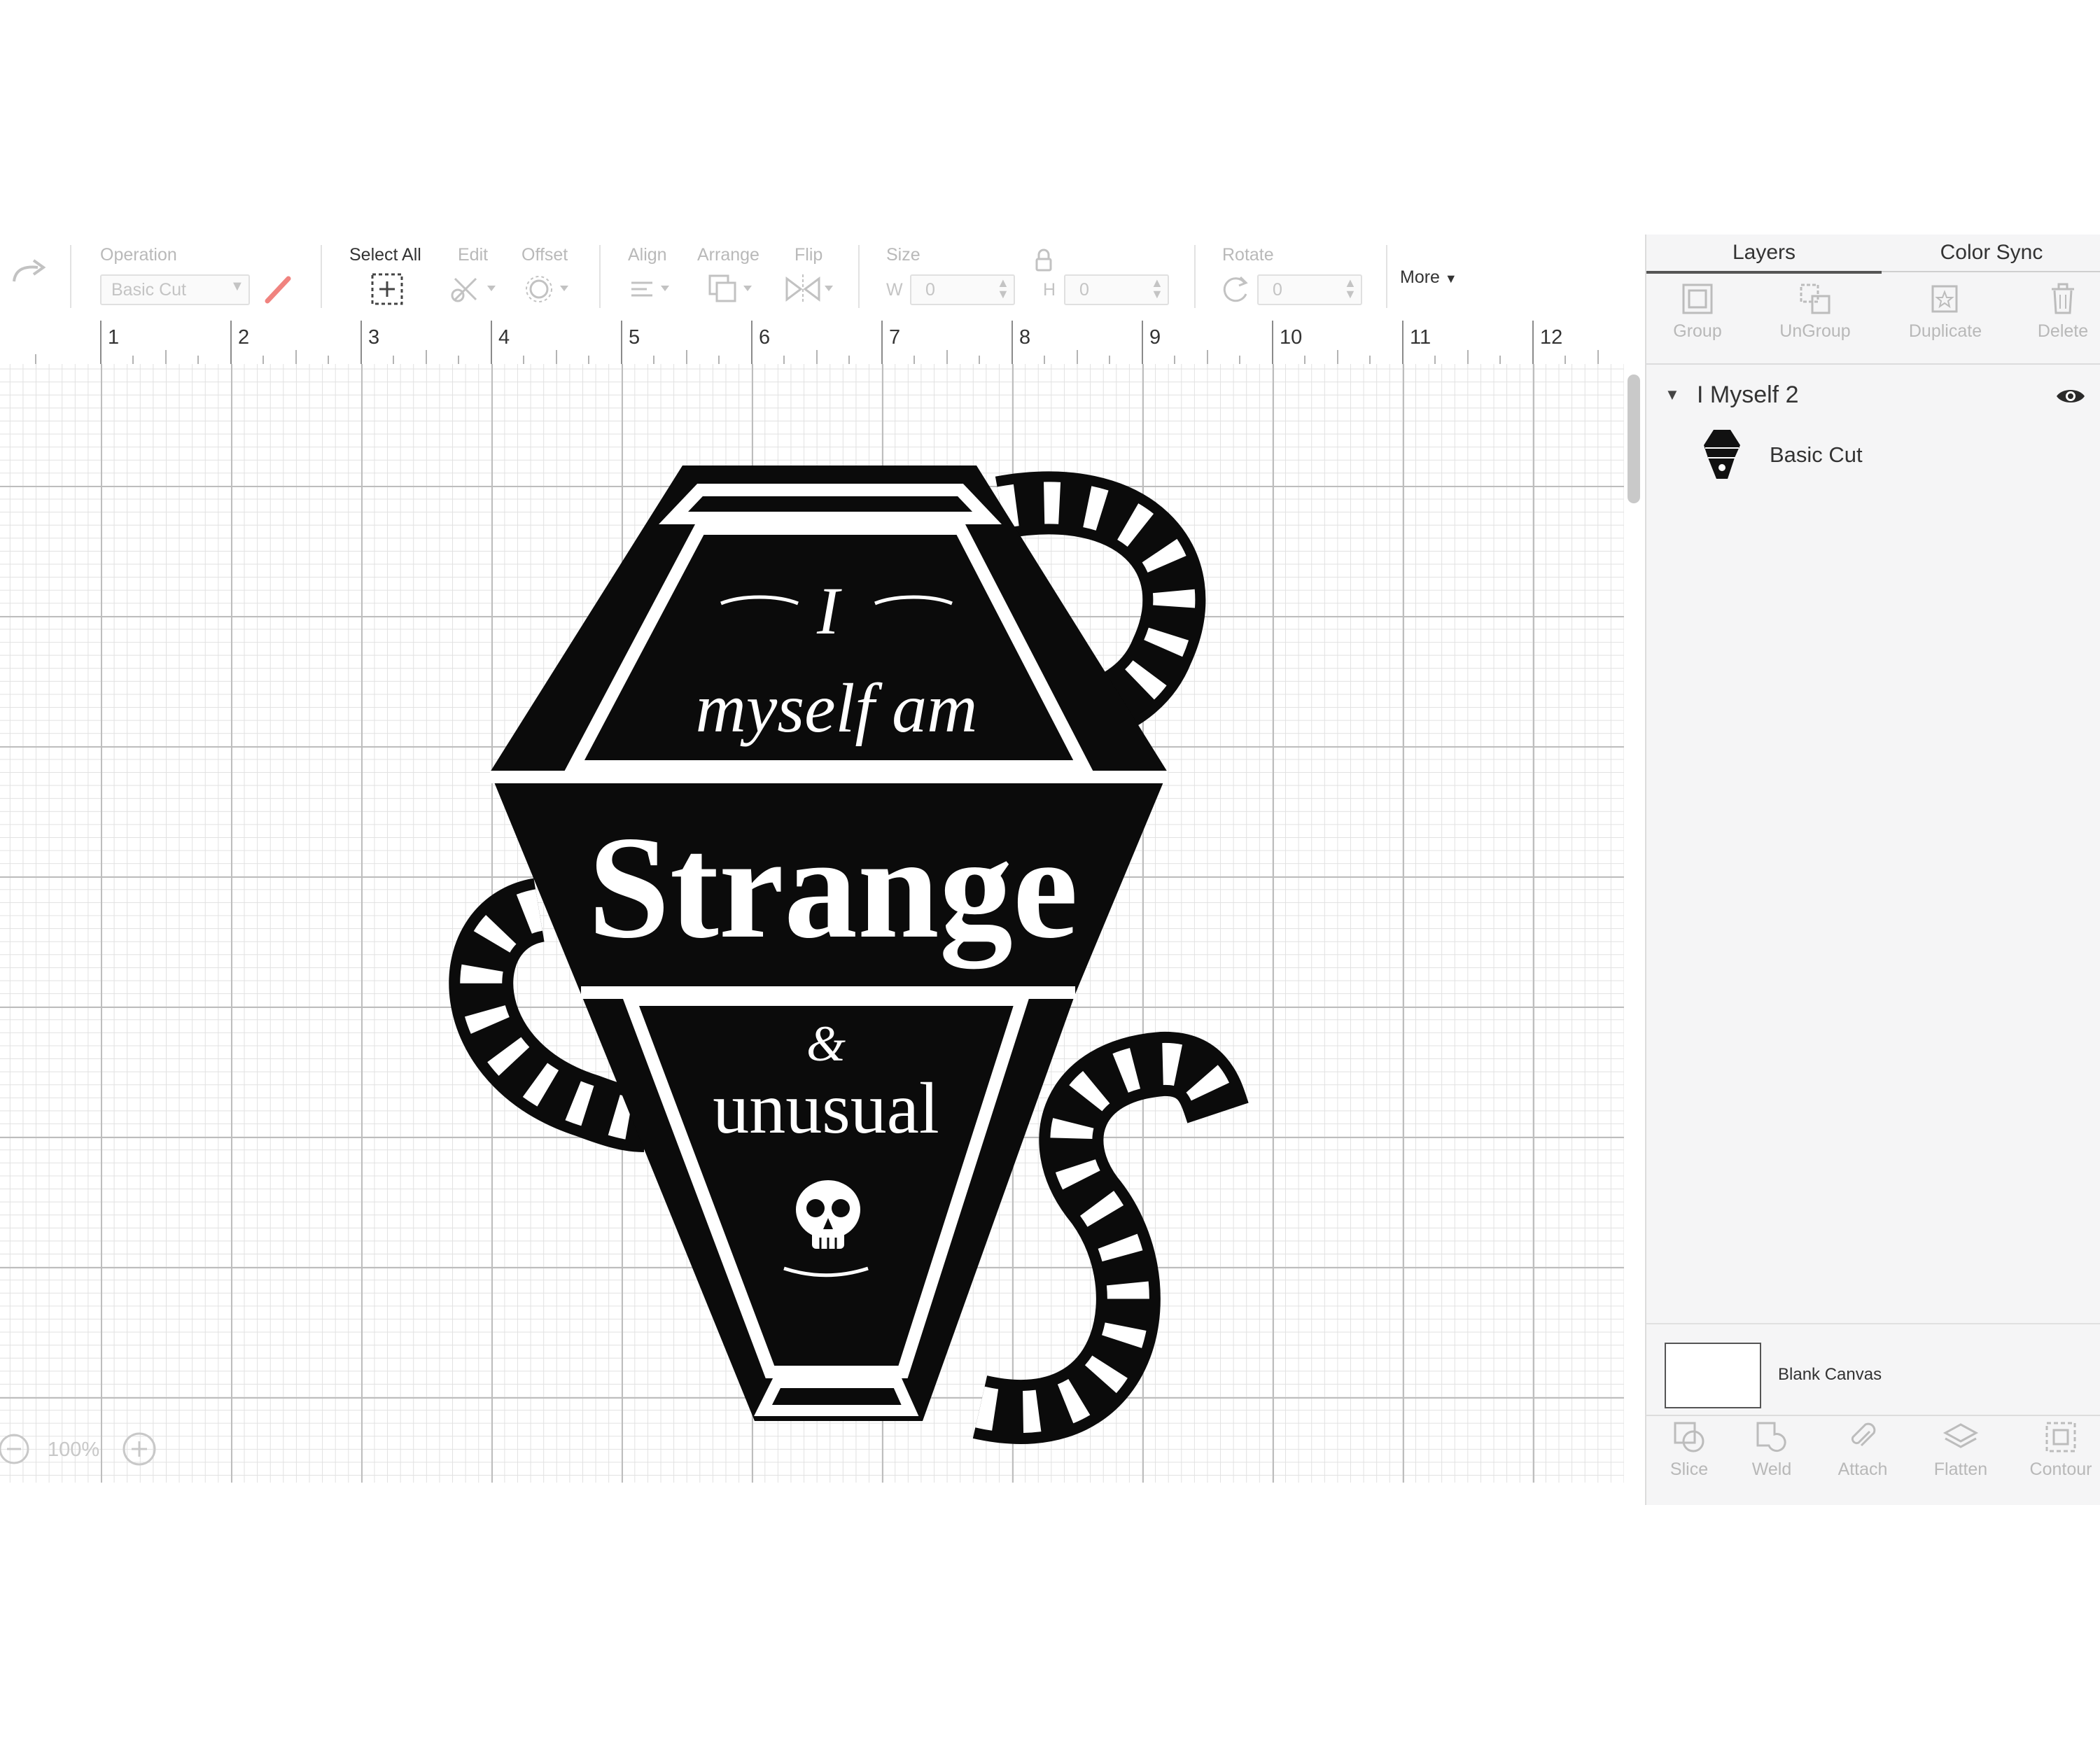 This screenshot has width=2100, height=1750. I want to click on ruler-mark: 7, so click(895, 337).